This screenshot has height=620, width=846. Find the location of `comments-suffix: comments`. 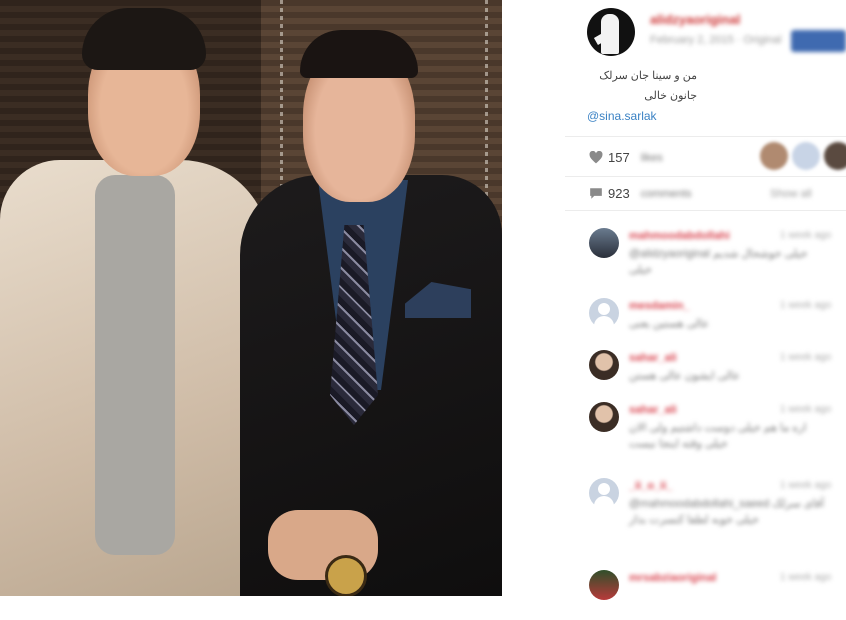

comments-suffix: comments is located at coordinates (666, 193).